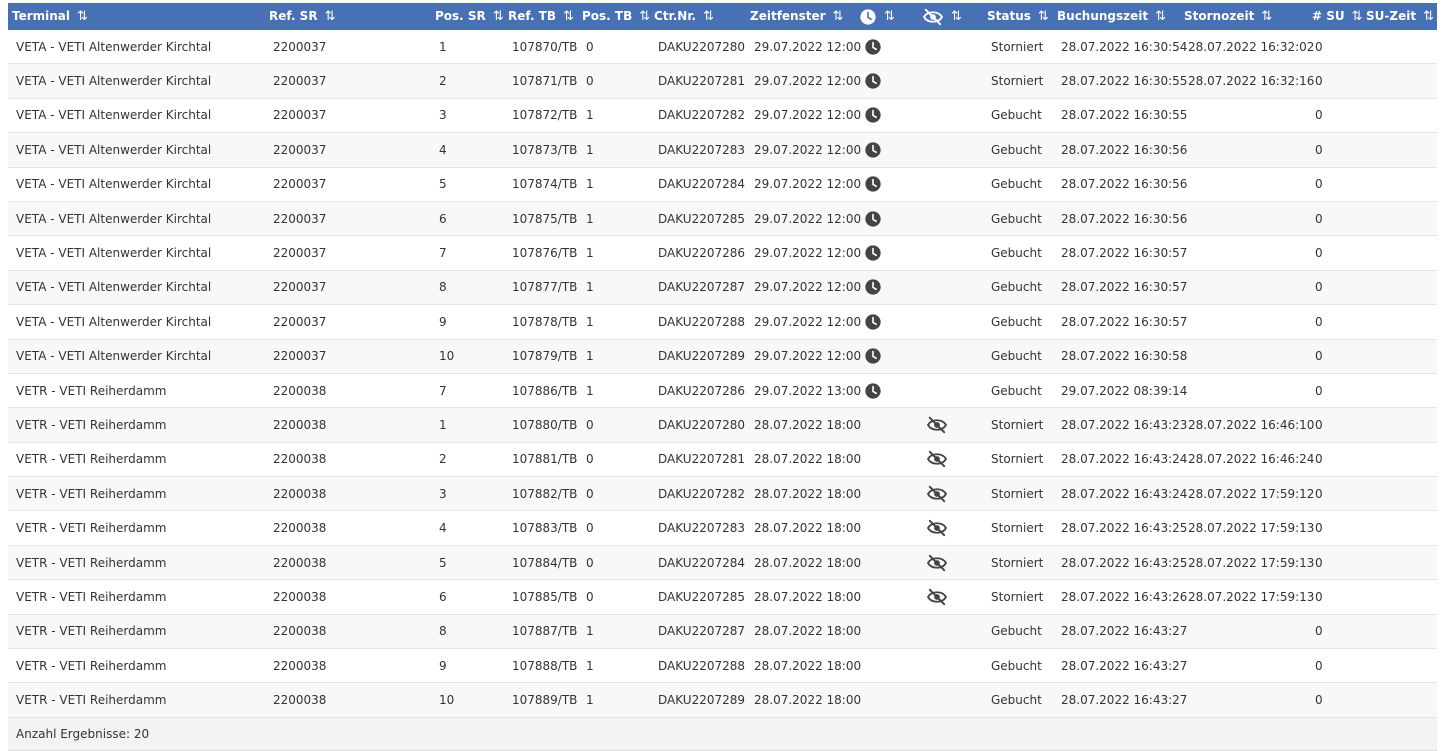 The height and width of the screenshot is (751, 1442). I want to click on column-header-clock: ⇅, so click(877, 16).